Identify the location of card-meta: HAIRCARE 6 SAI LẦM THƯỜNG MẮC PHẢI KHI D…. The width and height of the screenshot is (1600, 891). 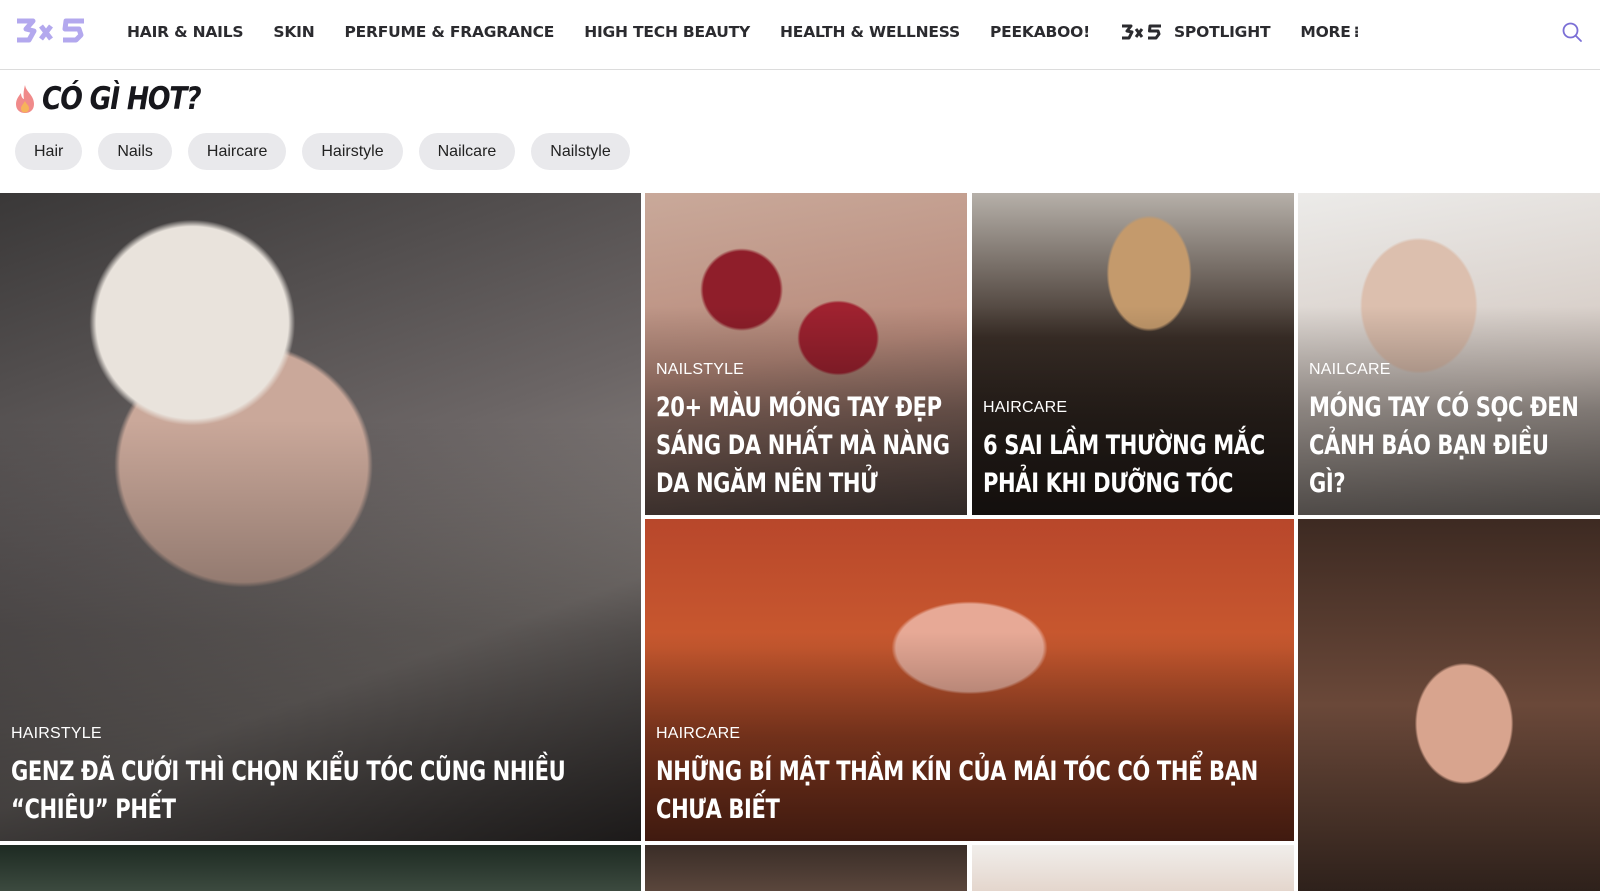
(1131, 451).